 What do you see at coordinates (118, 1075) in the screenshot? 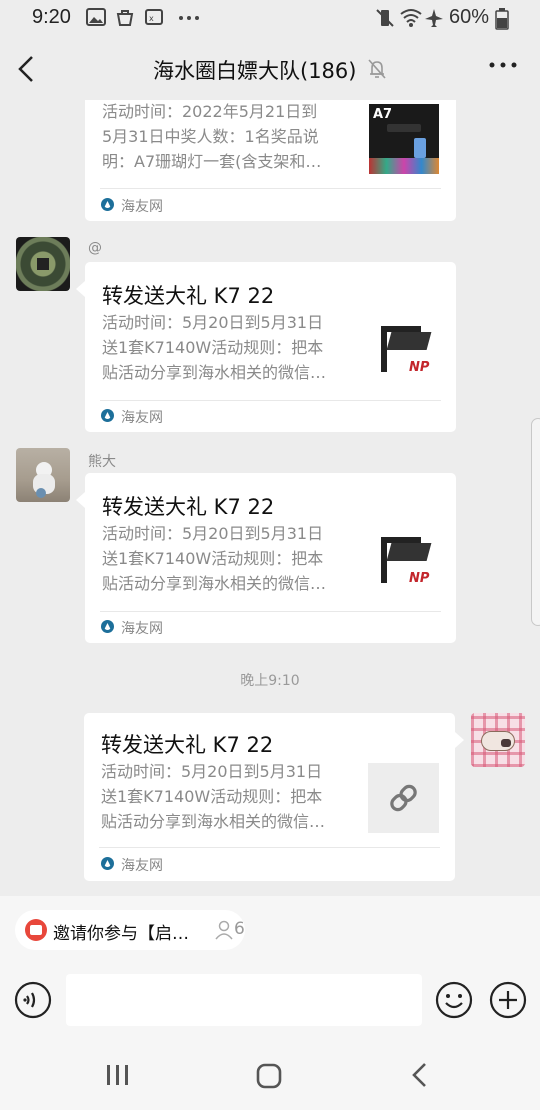
I see `recent-apps-icon` at bounding box center [118, 1075].